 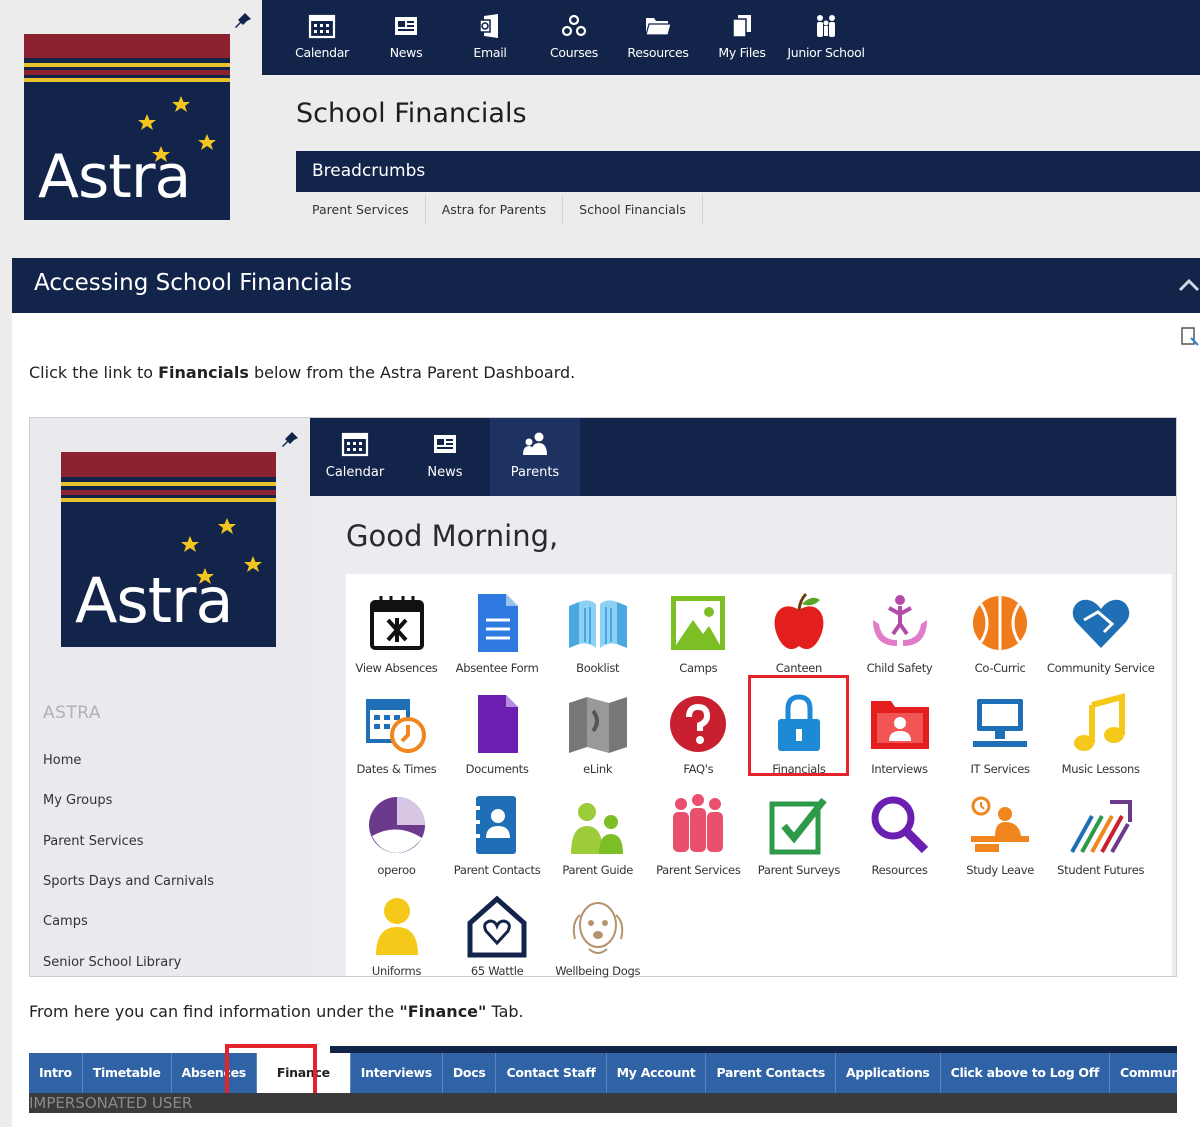 I want to click on tile-booklist: Booklist, so click(x=597, y=624).